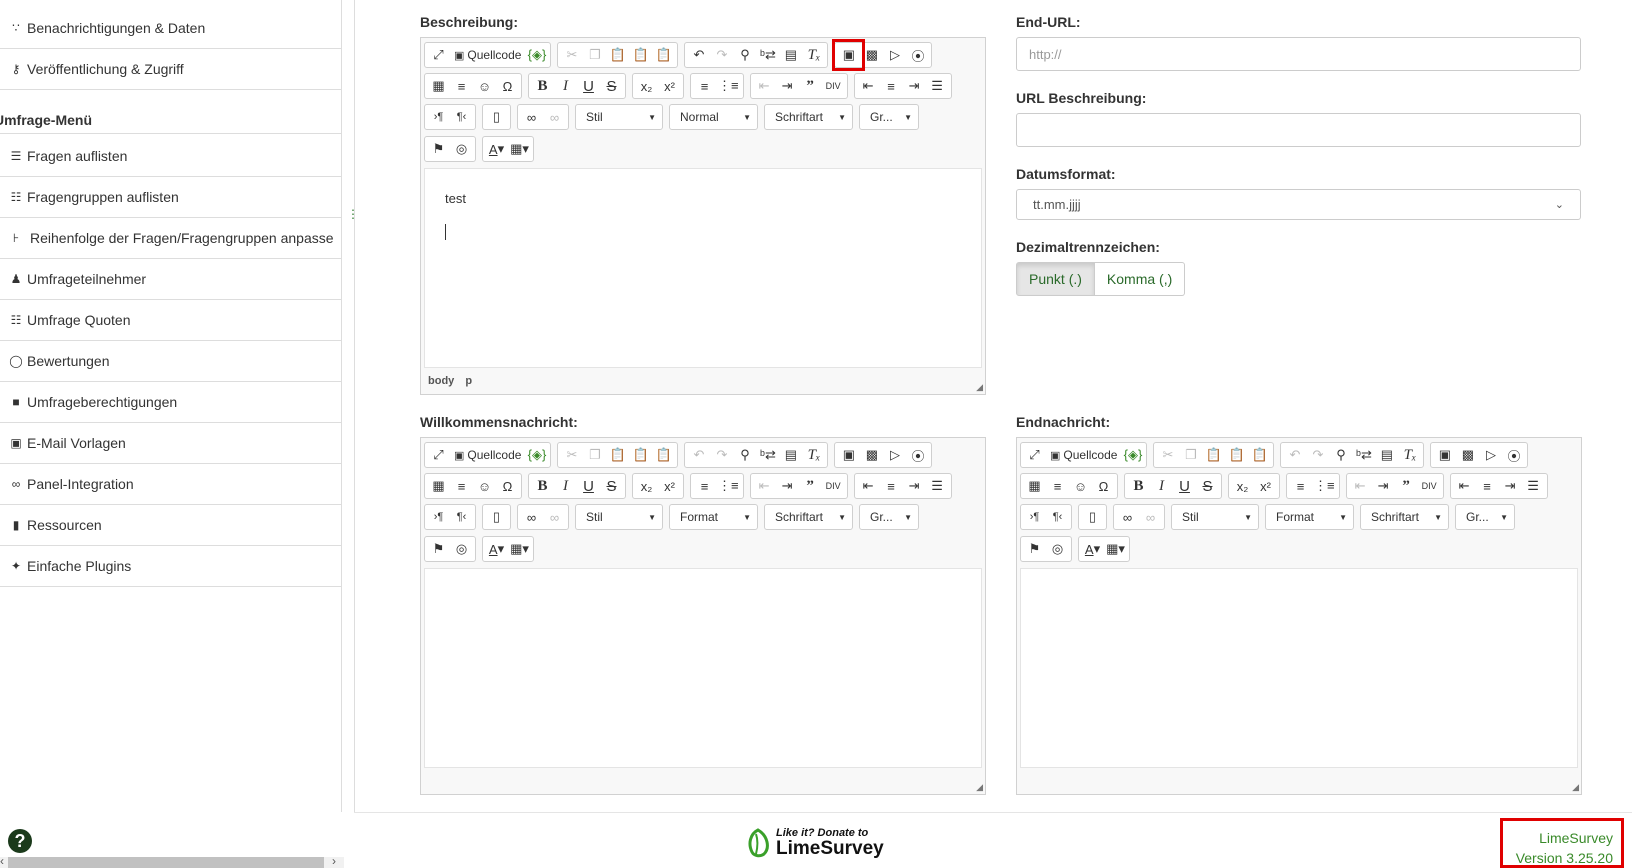  Describe the element at coordinates (713, 117) in the screenshot. I see `format-combo: Normal ▼` at that location.